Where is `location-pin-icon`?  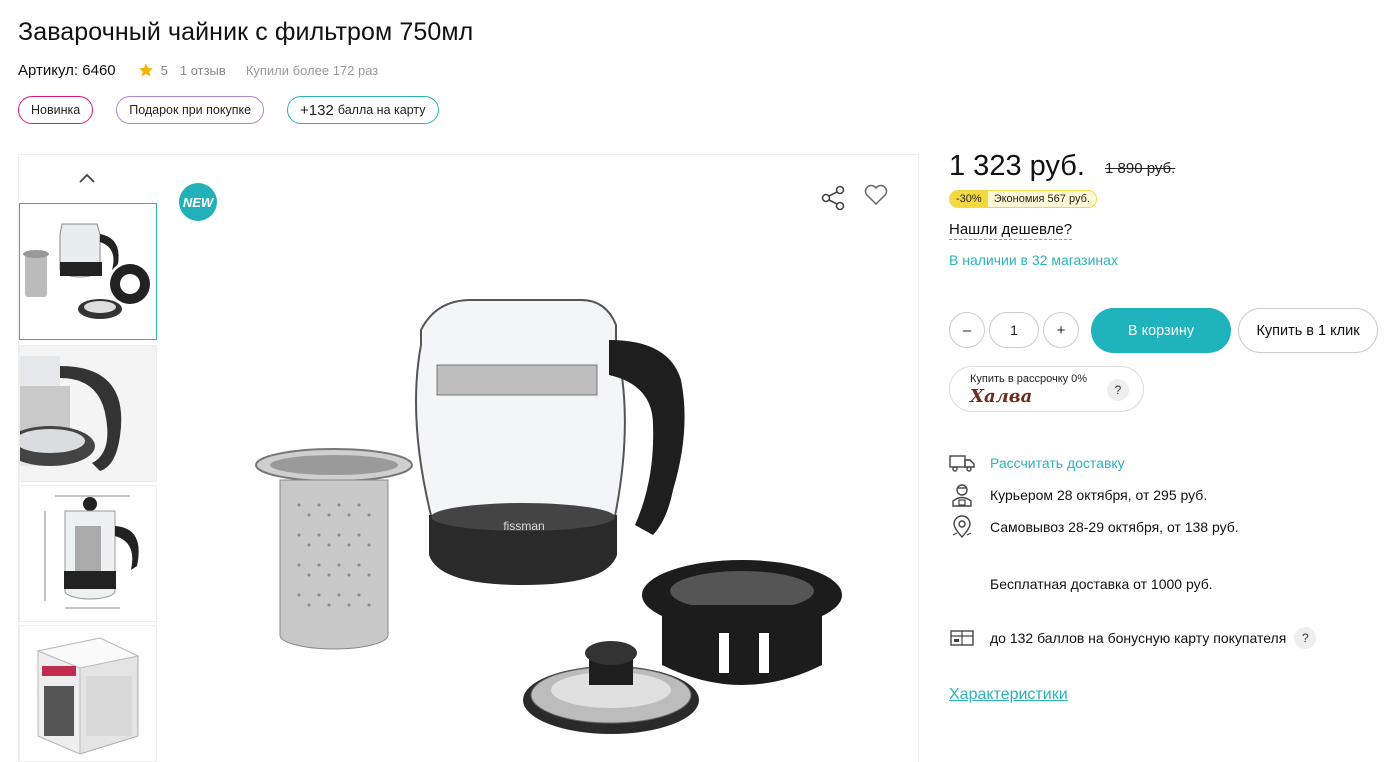
location-pin-icon is located at coordinates (962, 527).